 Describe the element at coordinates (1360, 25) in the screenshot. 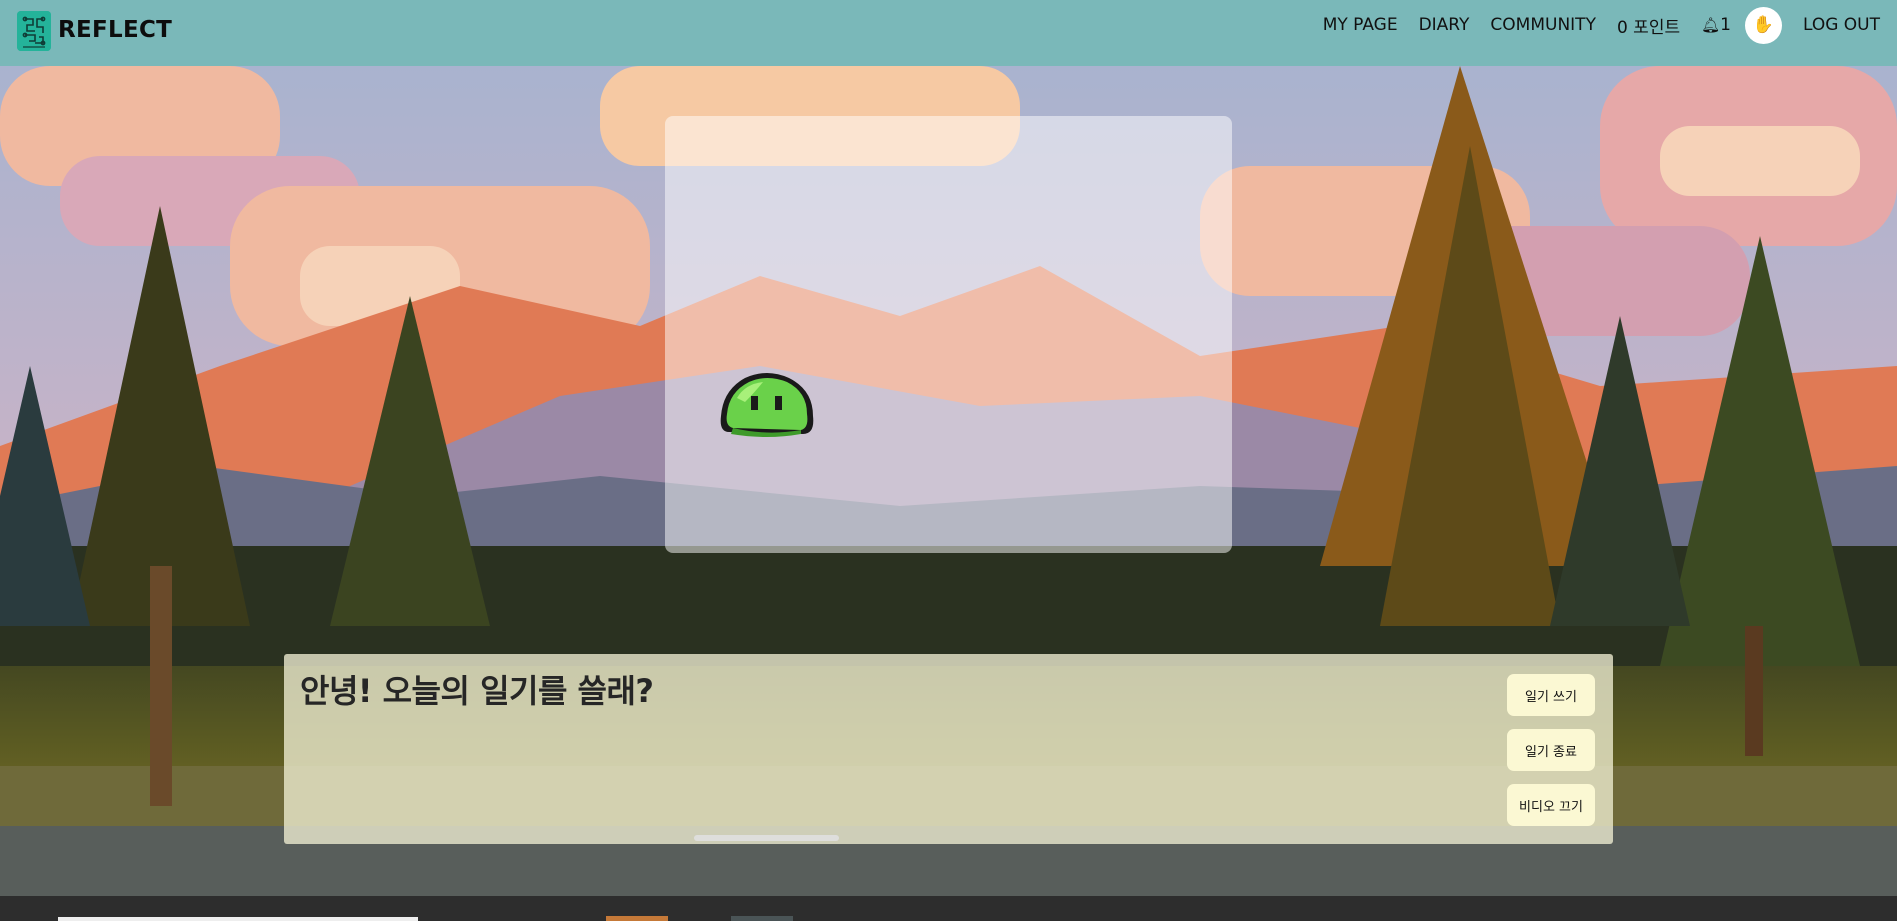

I see `nav-my-page: MY PAGE` at that location.